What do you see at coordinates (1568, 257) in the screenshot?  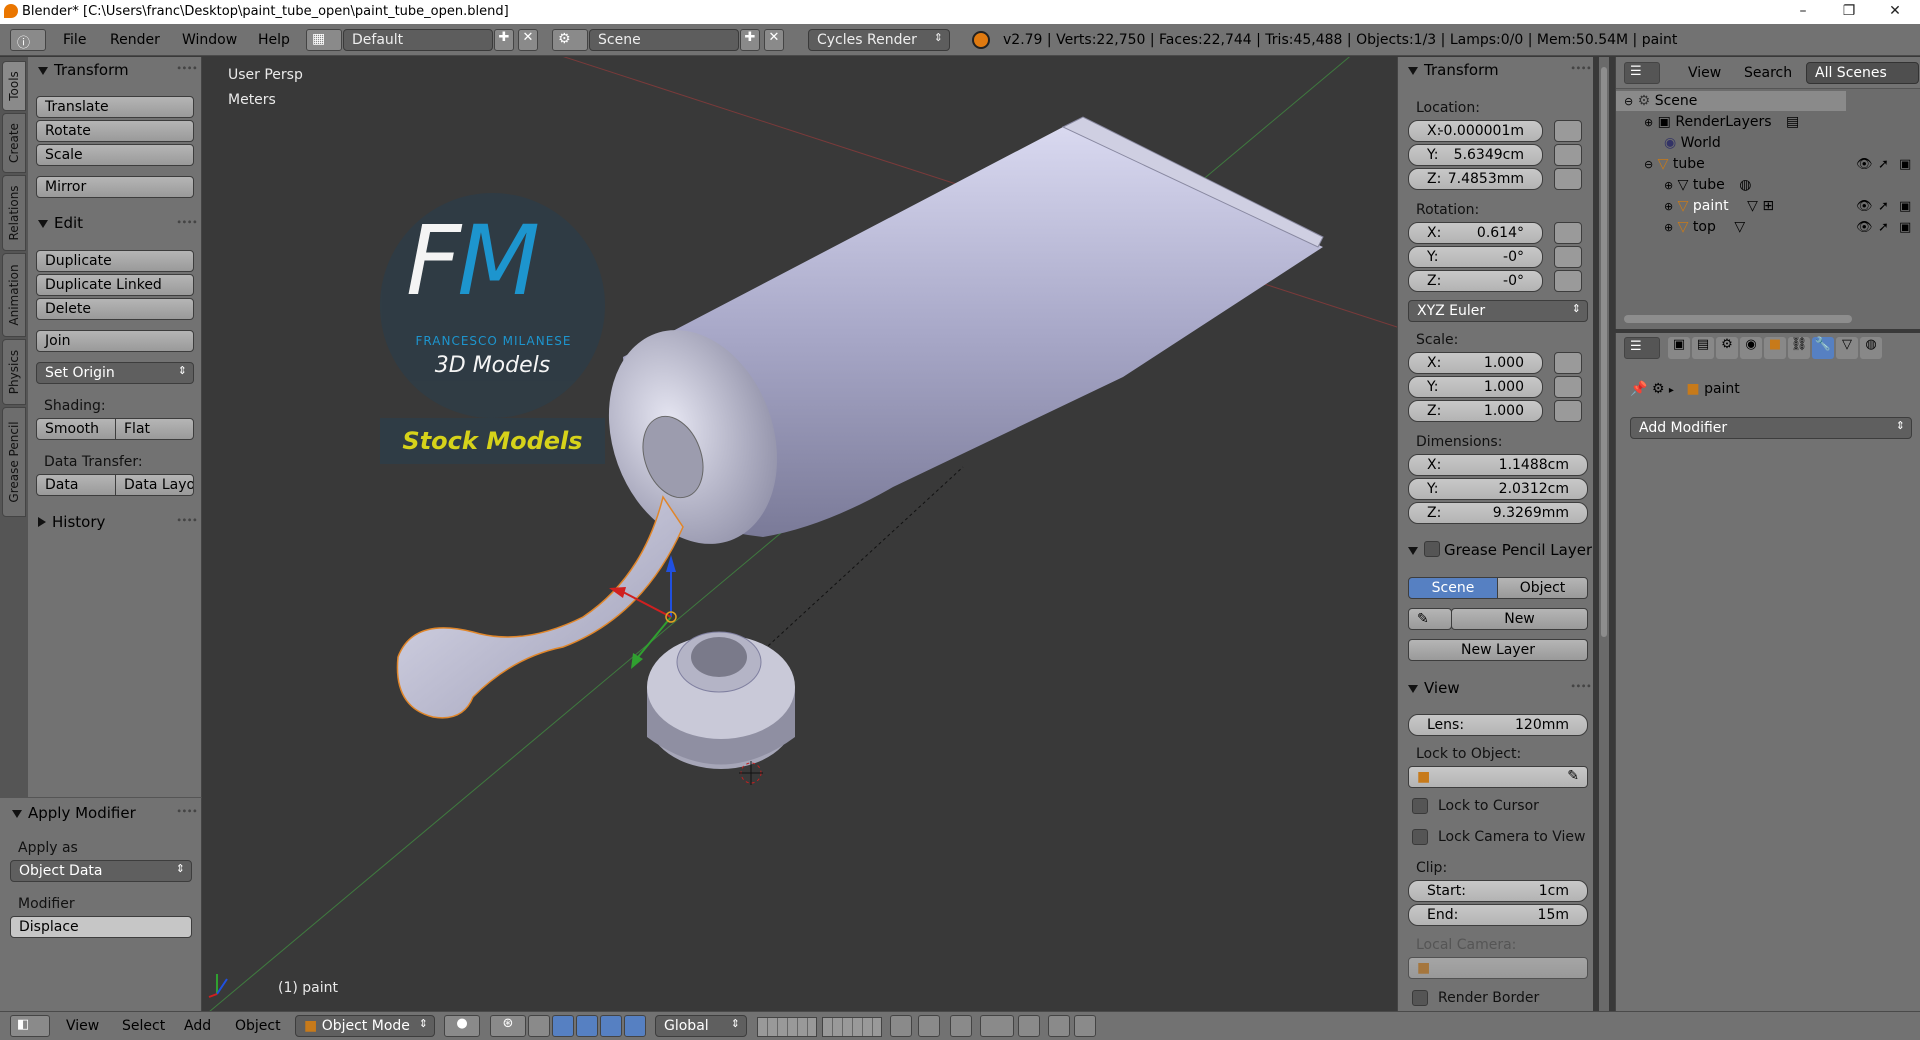 I see `lock-rotation-y-icon` at bounding box center [1568, 257].